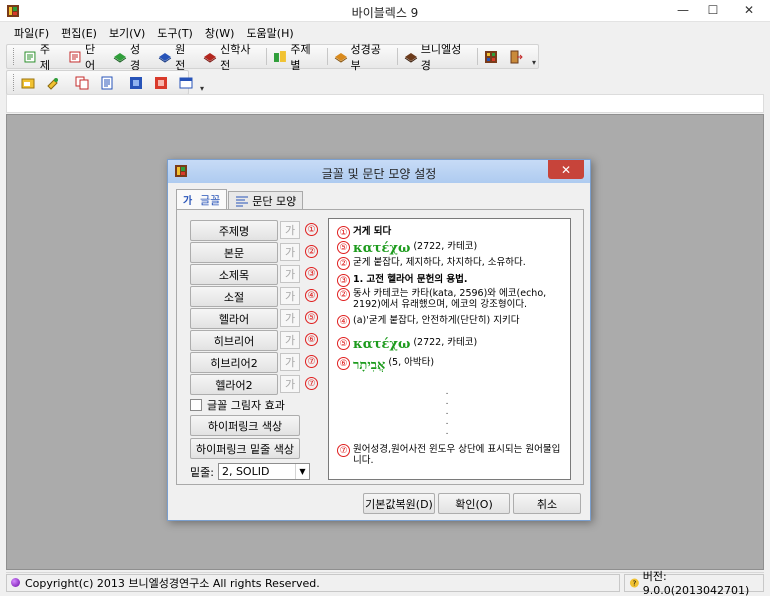 The width and height of the screenshot is (770, 596). I want to click on hyperlink-underline-color-button: 하이퍼링크 밑줄 색상, so click(245, 448).